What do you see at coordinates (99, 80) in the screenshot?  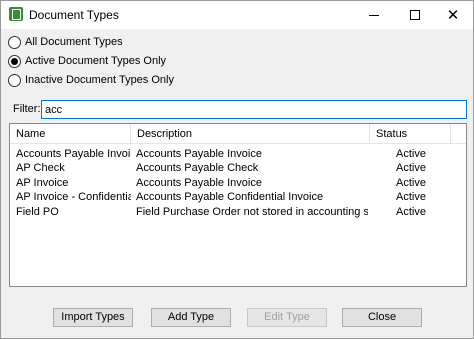 I see `radio-inactive-label: Inactive Document Types Only` at bounding box center [99, 80].